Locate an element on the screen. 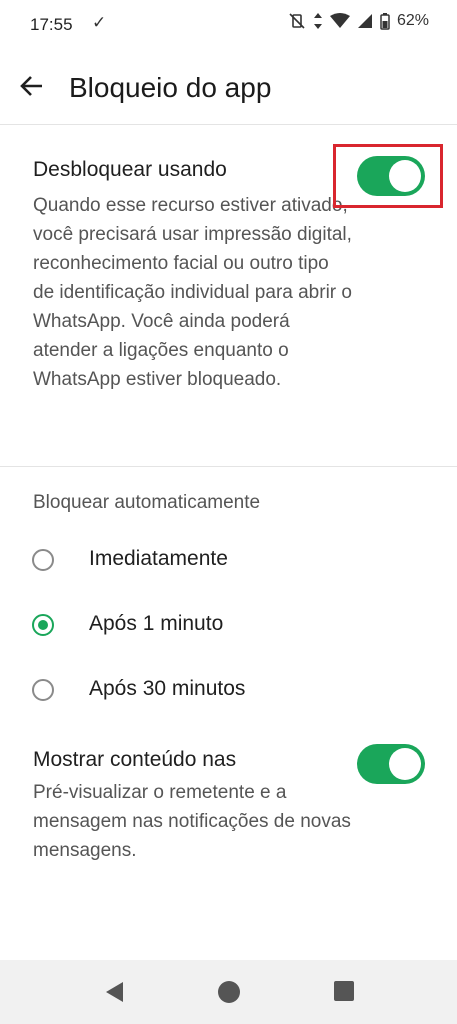 Image resolution: width=457 pixels, height=1024 pixels. radio-label: Após 1 minuto is located at coordinates (156, 623).